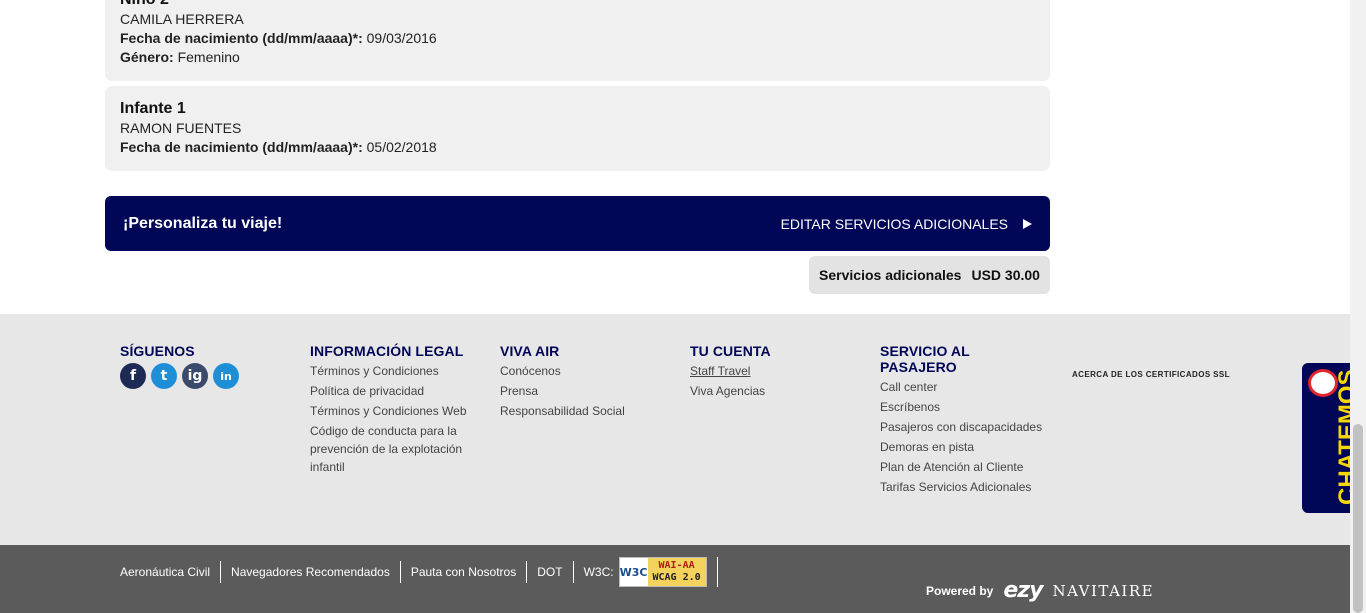  I want to click on link-staff-travel: Staff Travel, so click(730, 371).